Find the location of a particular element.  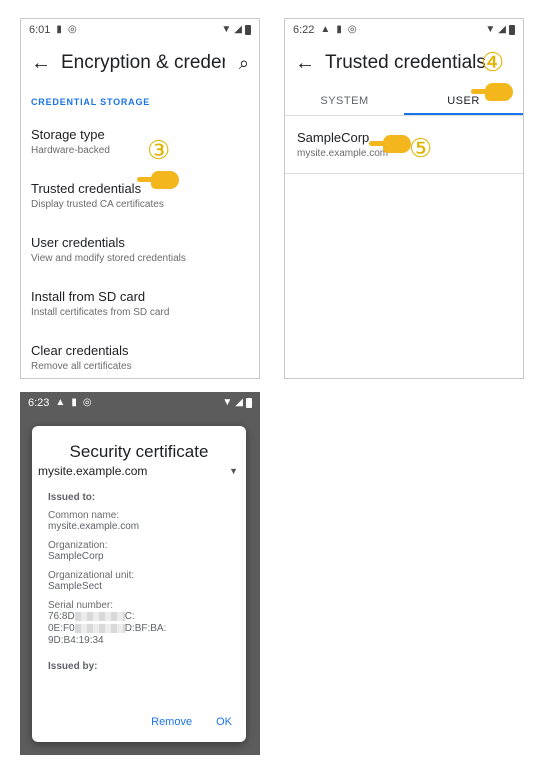

serial-number-line-1: 76:8D C: is located at coordinates (139, 617).